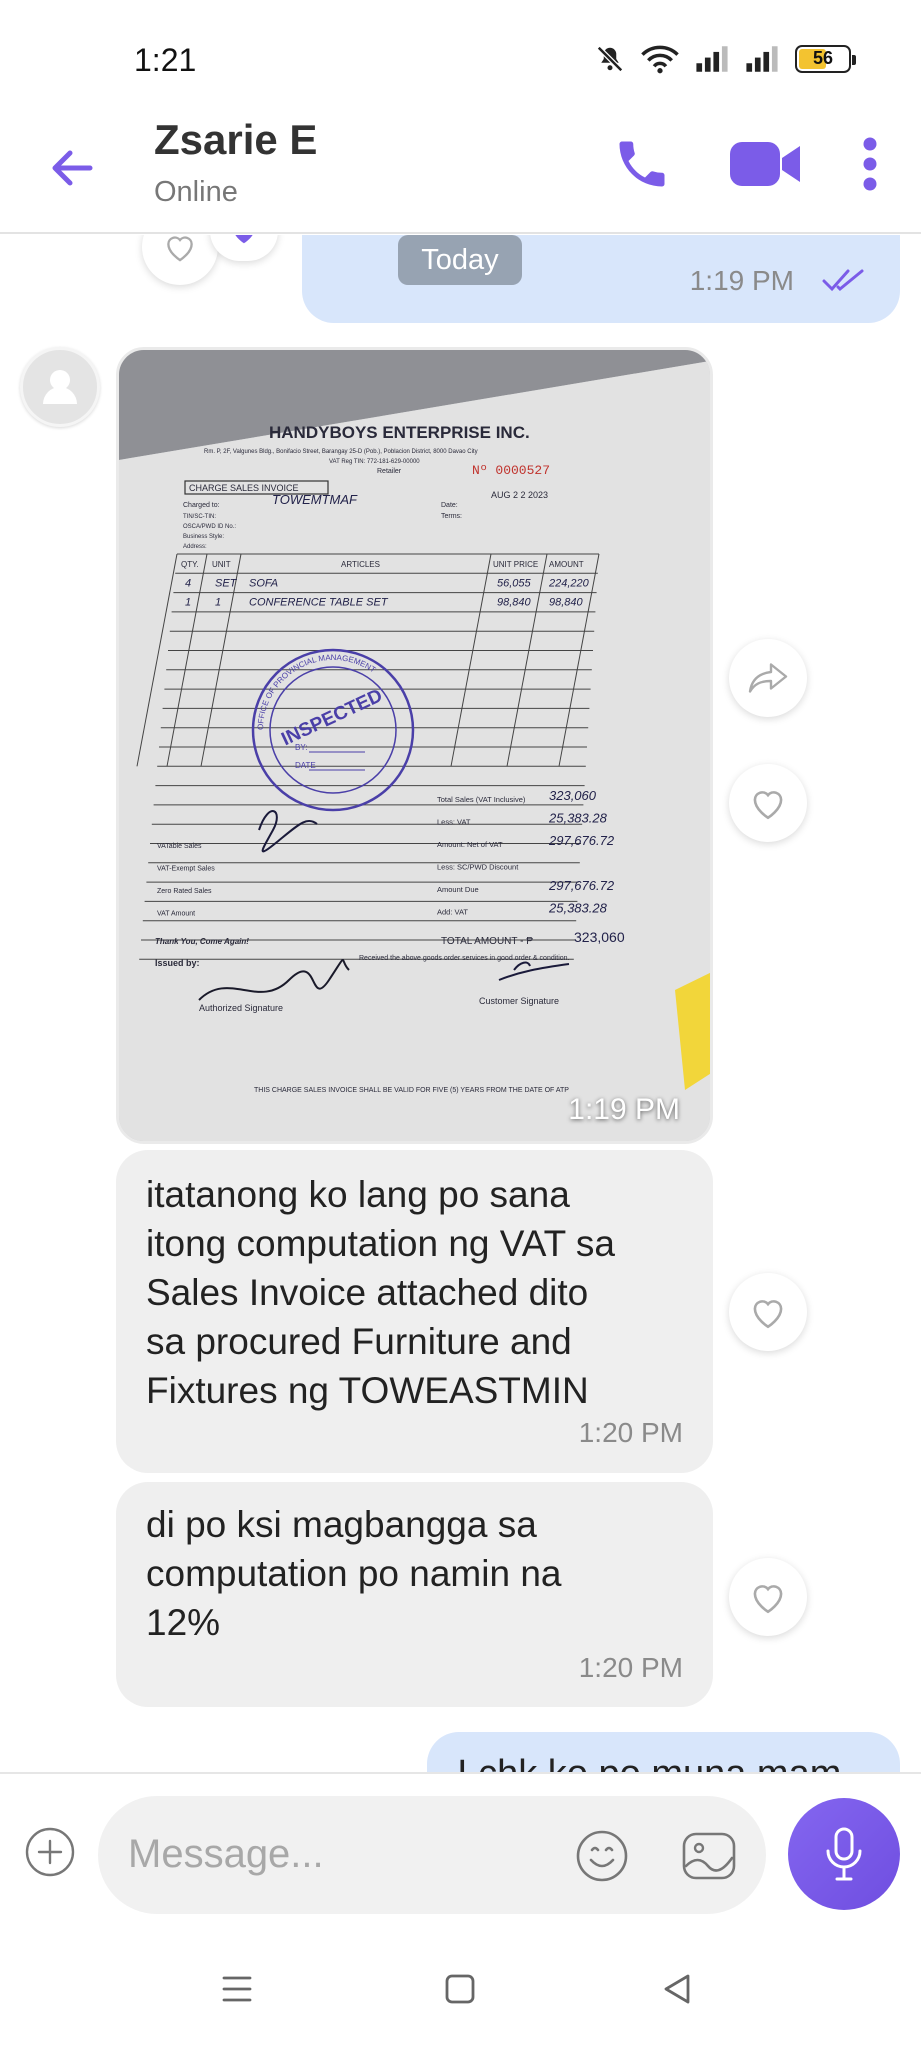 This screenshot has width=921, height=2048. I want to click on invoice-column-header: UNIT, so click(221, 564).